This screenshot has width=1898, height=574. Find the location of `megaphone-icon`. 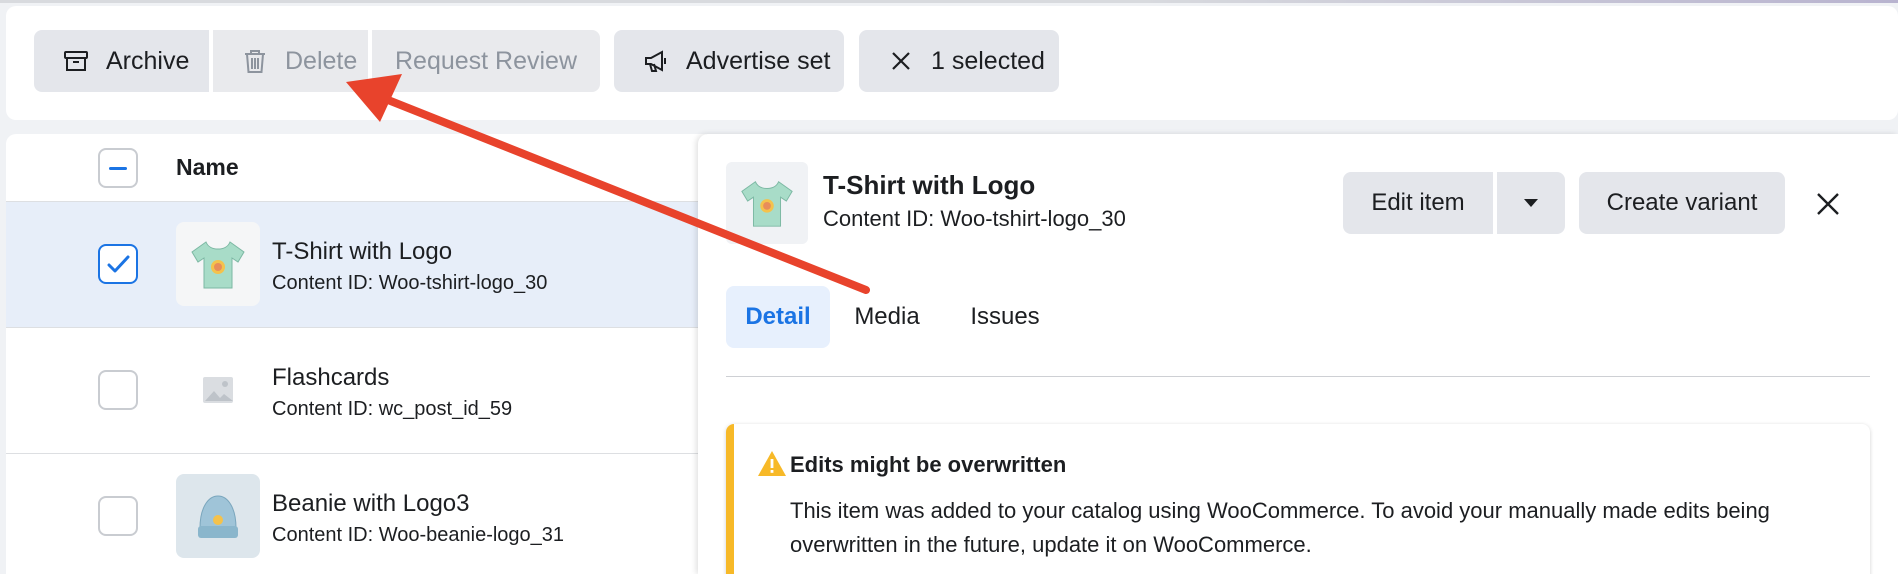

megaphone-icon is located at coordinates (655, 61).